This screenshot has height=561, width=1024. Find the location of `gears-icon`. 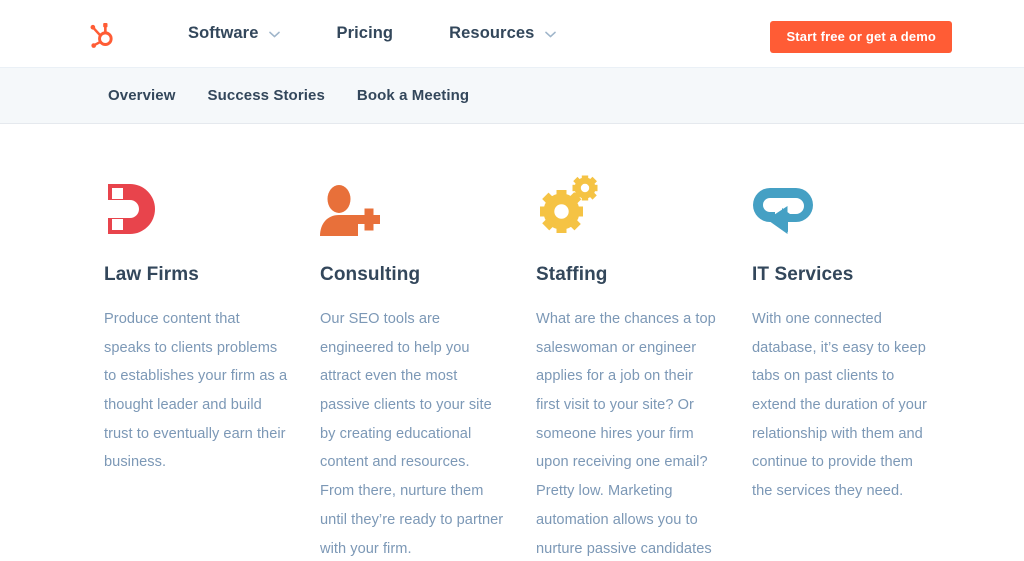

gears-icon is located at coordinates (628, 203).